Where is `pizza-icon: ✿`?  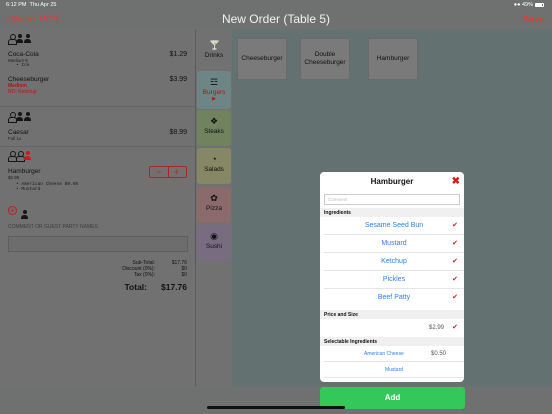
pizza-icon: ✿ is located at coordinates (214, 198).